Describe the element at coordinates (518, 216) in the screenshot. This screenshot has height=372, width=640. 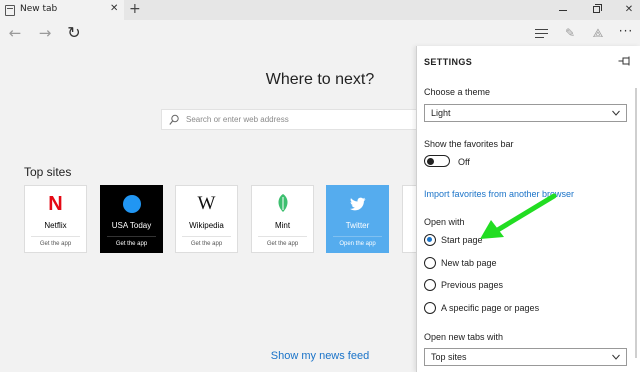
I see `annotation-arrow-icon` at that location.